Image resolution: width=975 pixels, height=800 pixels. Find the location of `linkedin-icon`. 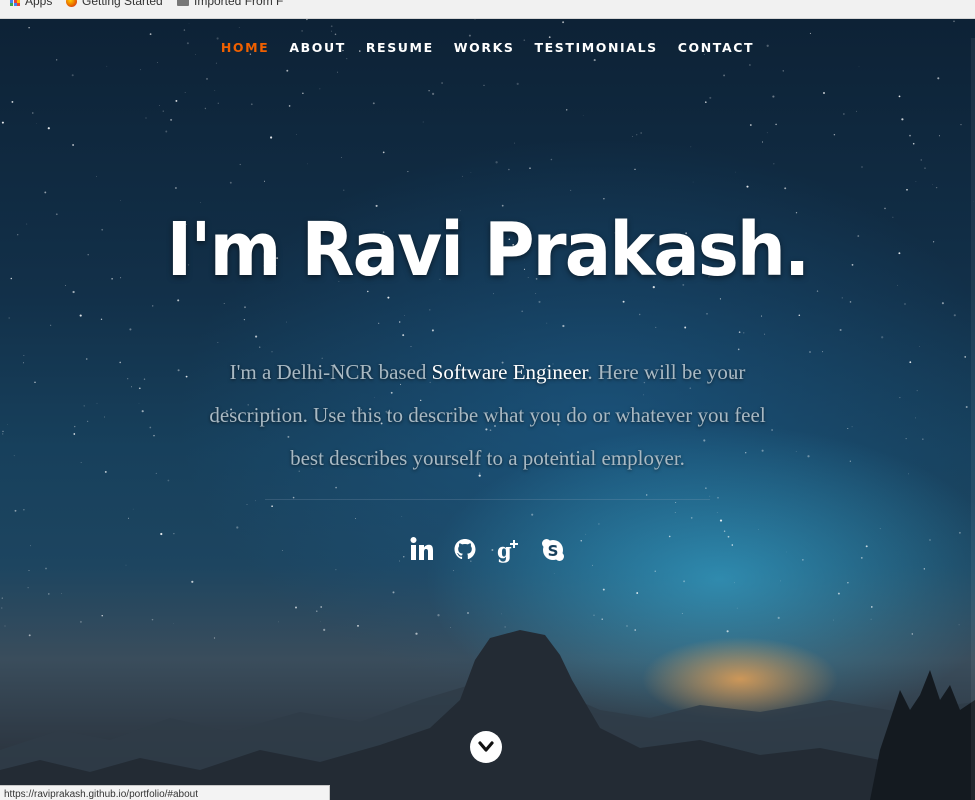

linkedin-icon is located at coordinates (421, 548).